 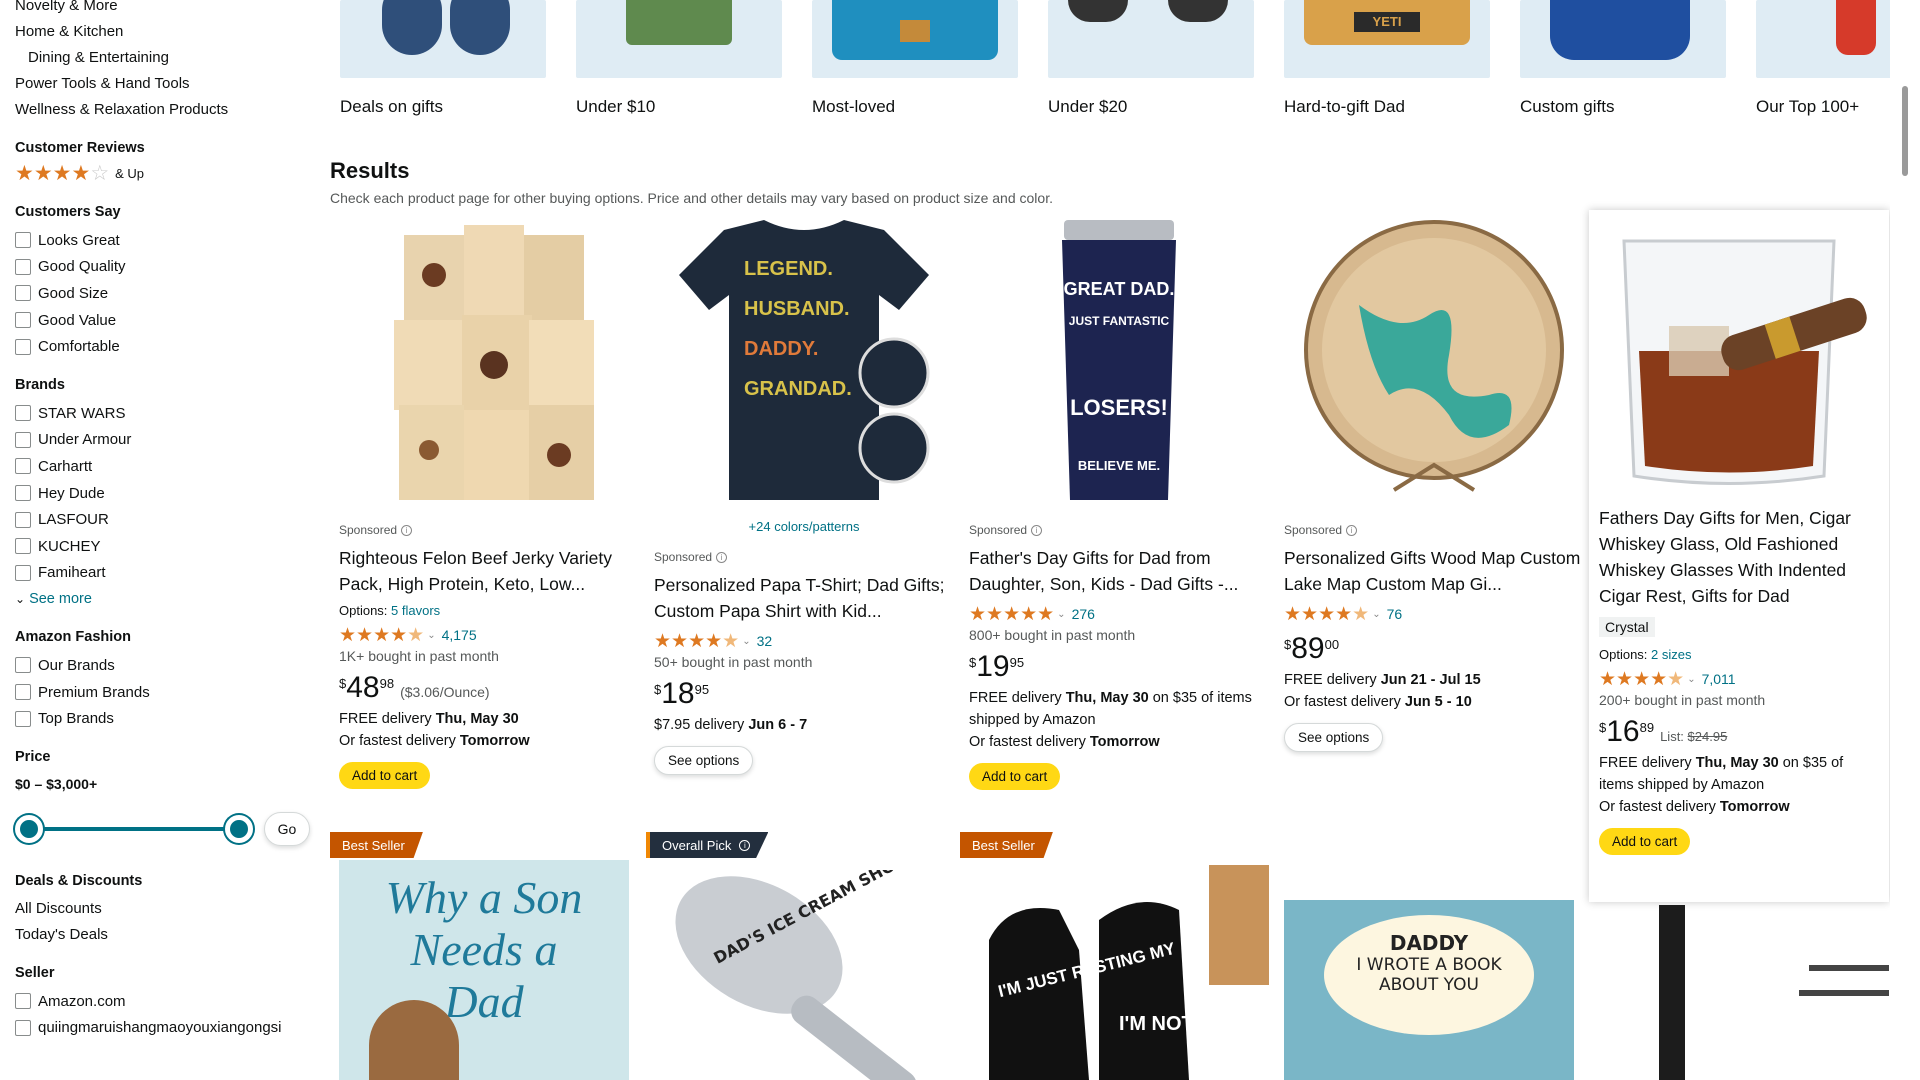 I want to click on product-image-ice-cream-spoon: DAD'S ICE CREAM SHOVEL, so click(x=799, y=975).